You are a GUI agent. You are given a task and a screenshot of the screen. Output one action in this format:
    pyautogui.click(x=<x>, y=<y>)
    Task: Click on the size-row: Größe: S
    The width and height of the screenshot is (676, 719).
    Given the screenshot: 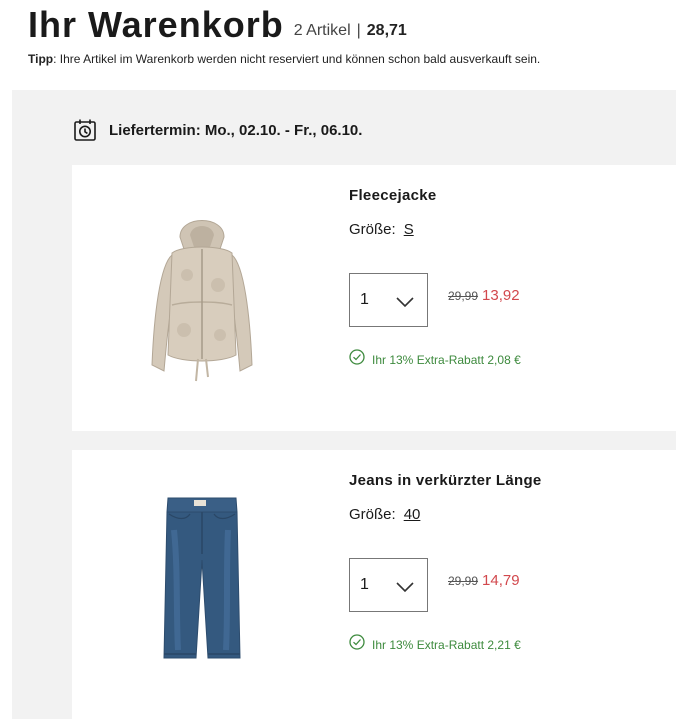 What is the action you would take?
    pyautogui.click(x=381, y=229)
    